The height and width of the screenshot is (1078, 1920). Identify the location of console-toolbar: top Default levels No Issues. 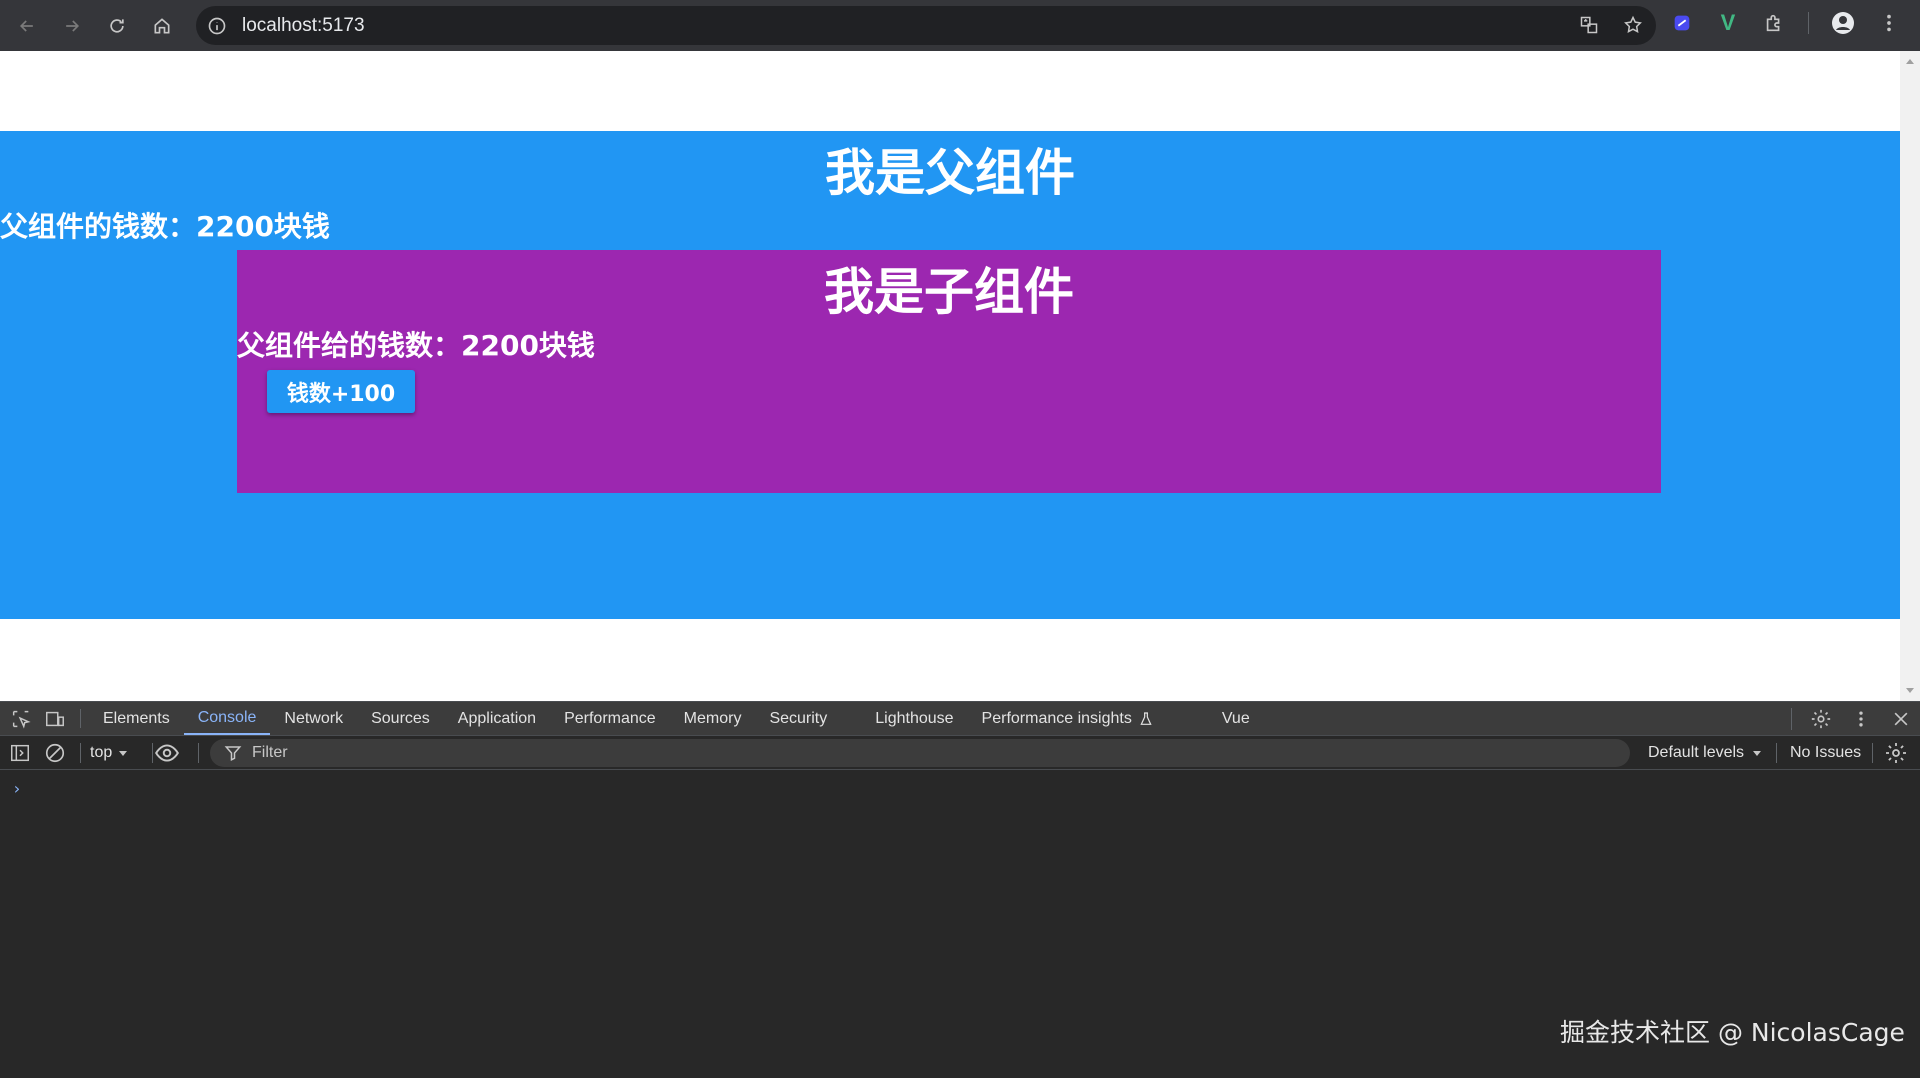
(960, 753).